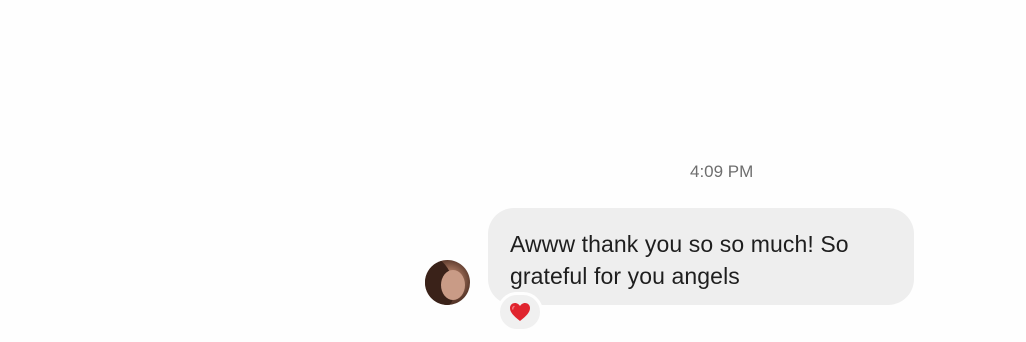 This screenshot has width=1026, height=342. I want to click on message-text-line-1: Awww thank you so so much! So, so click(679, 244).